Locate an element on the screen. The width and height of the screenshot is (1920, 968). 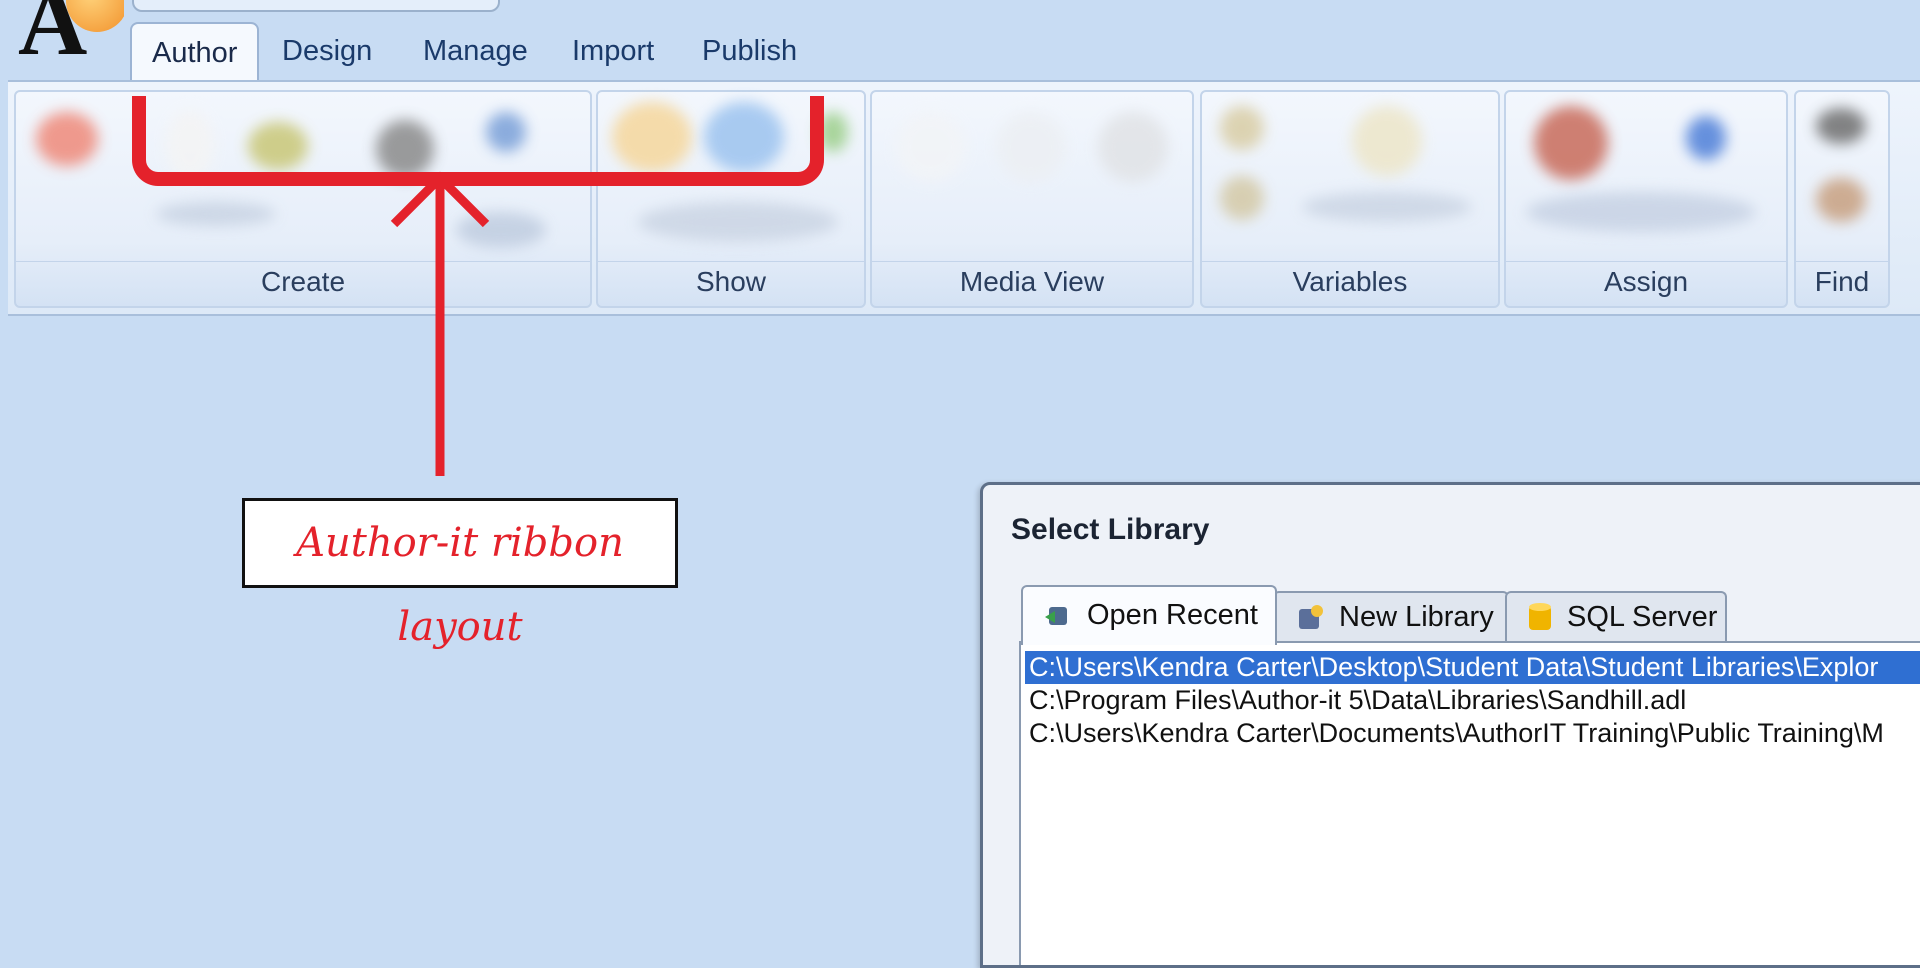
quick-access-toolbar is located at coordinates (316, 6).